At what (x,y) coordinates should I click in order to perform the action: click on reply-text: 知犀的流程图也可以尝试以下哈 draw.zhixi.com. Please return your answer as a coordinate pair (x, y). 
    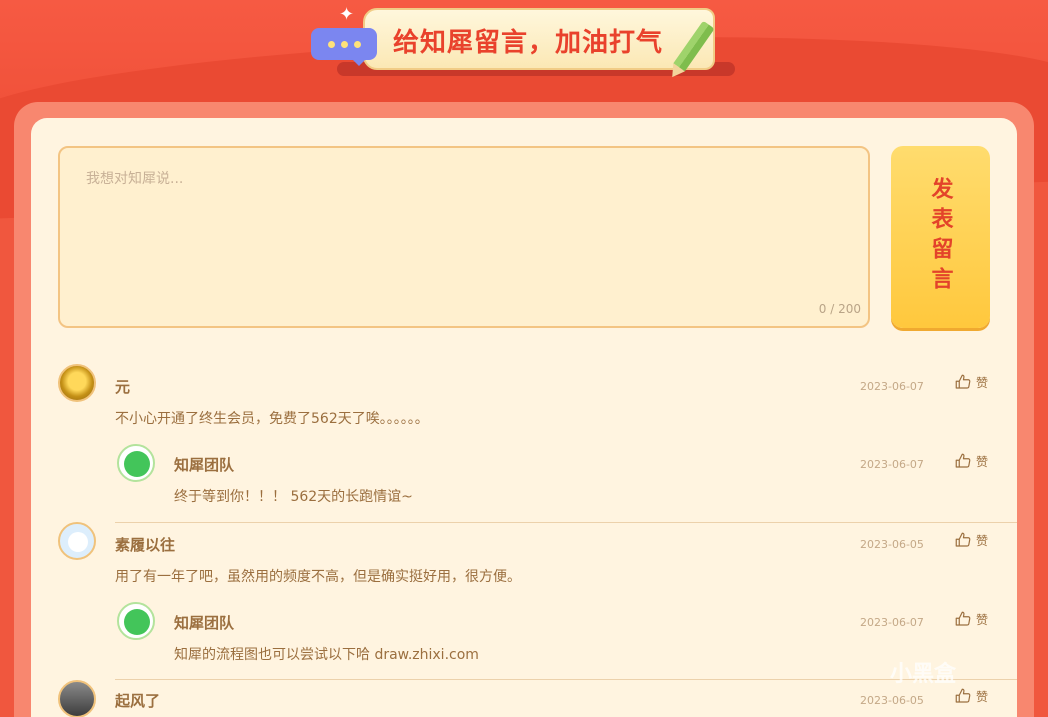
    Looking at the image, I should click on (326, 655).